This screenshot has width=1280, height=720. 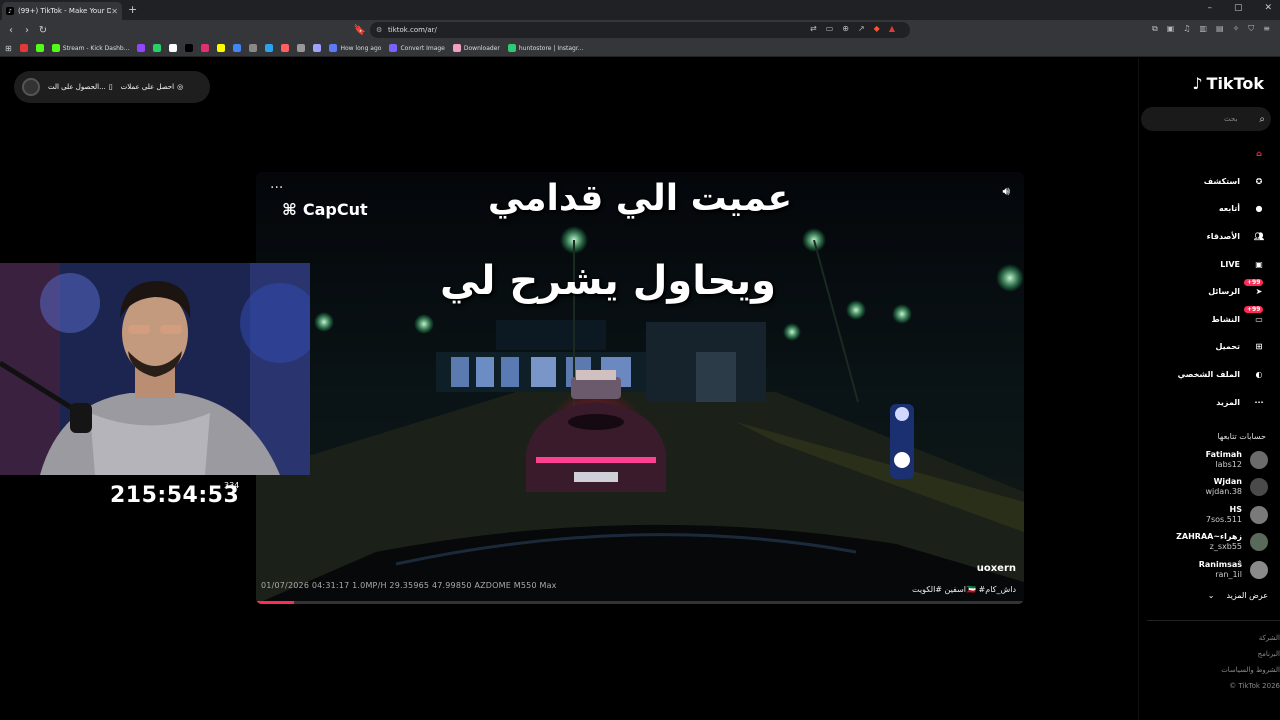 What do you see at coordinates (1250, 670) in the screenshot?
I see `footer-link: الشروط والسياسات` at bounding box center [1250, 670].